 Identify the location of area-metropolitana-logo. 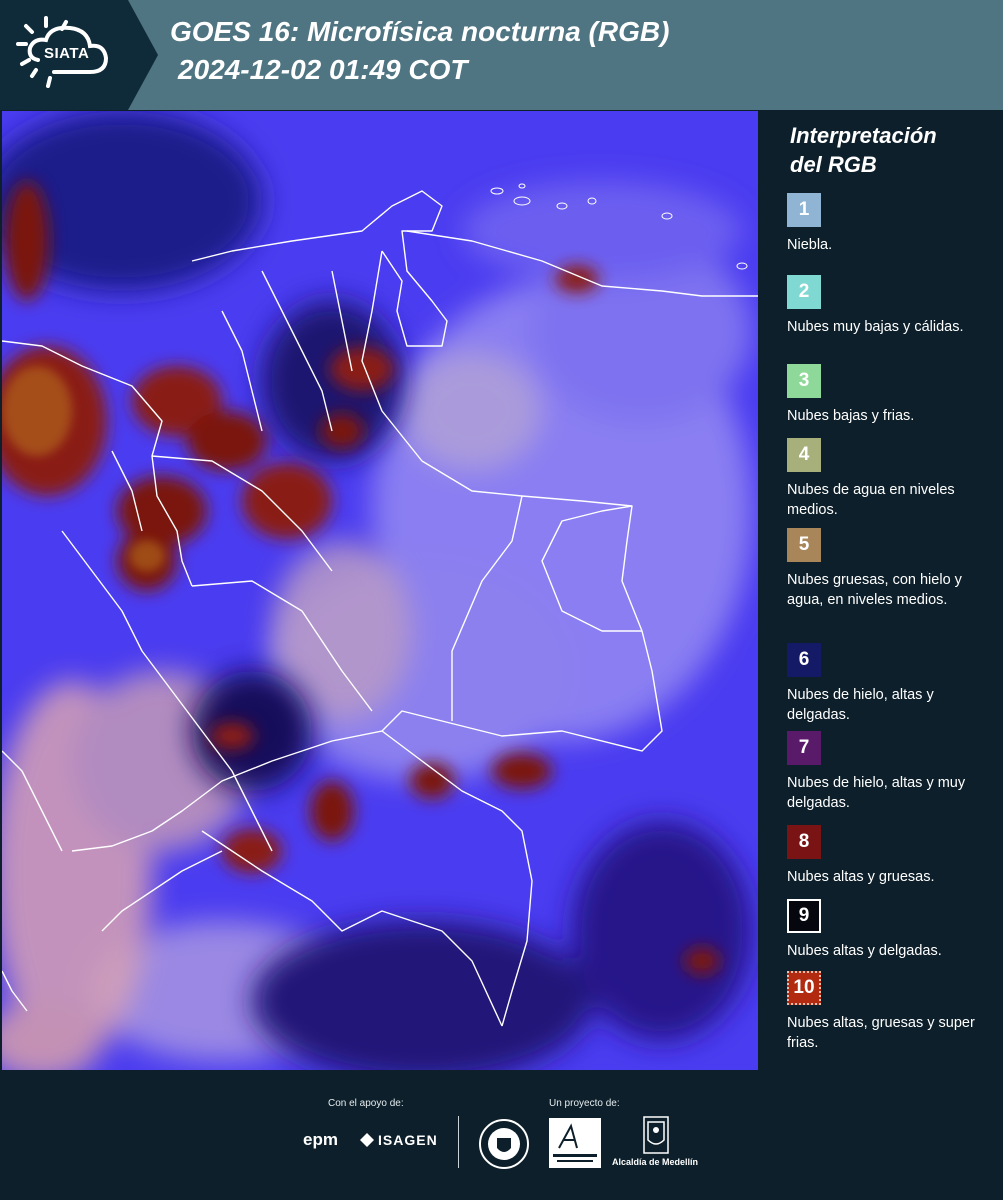
(575, 1143).